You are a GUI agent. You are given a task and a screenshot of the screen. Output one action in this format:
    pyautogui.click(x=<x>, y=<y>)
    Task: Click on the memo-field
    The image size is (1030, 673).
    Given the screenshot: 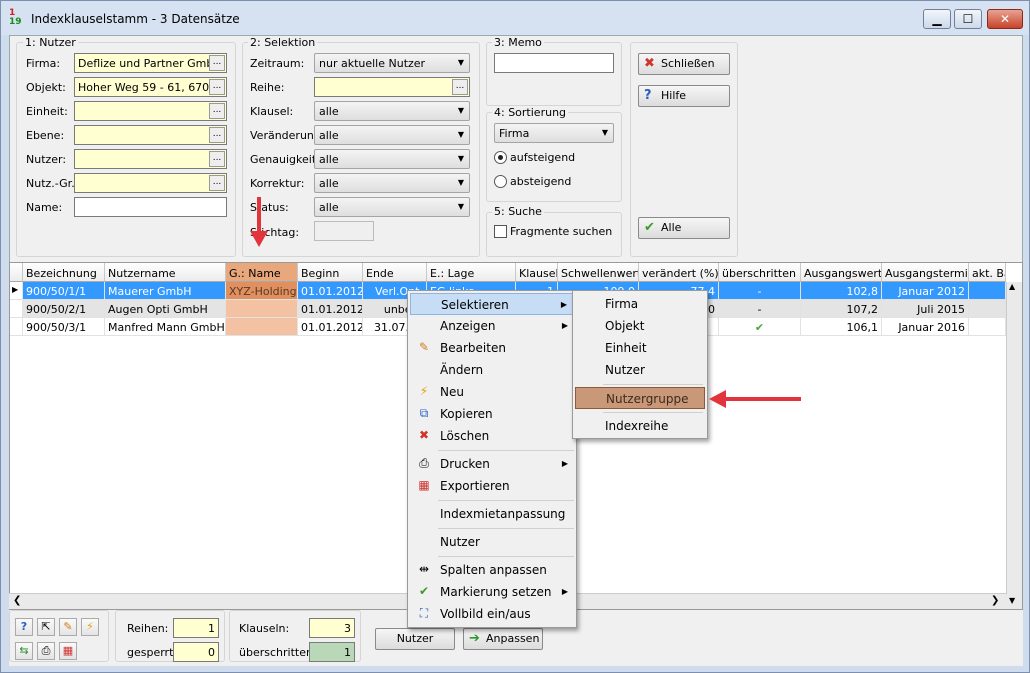 What is the action you would take?
    pyautogui.click(x=554, y=63)
    